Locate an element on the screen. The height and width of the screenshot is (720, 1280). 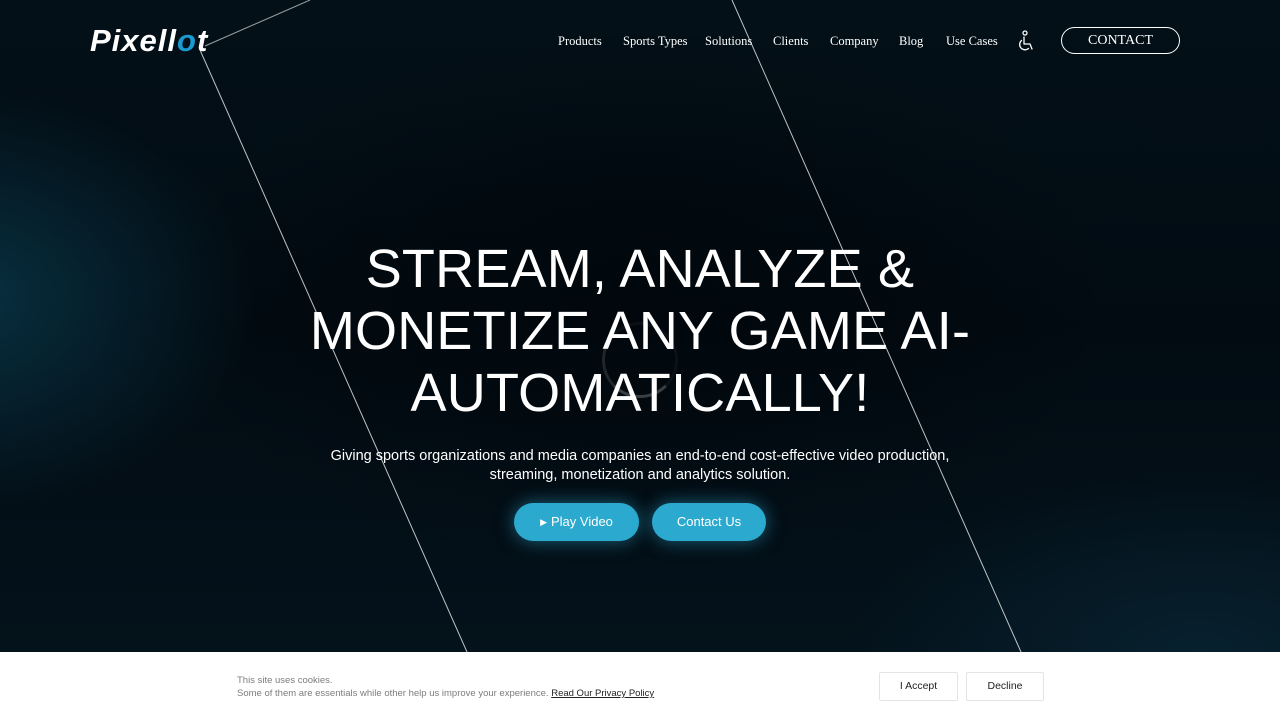
contact-us-button: Contact Us is located at coordinates (709, 522).